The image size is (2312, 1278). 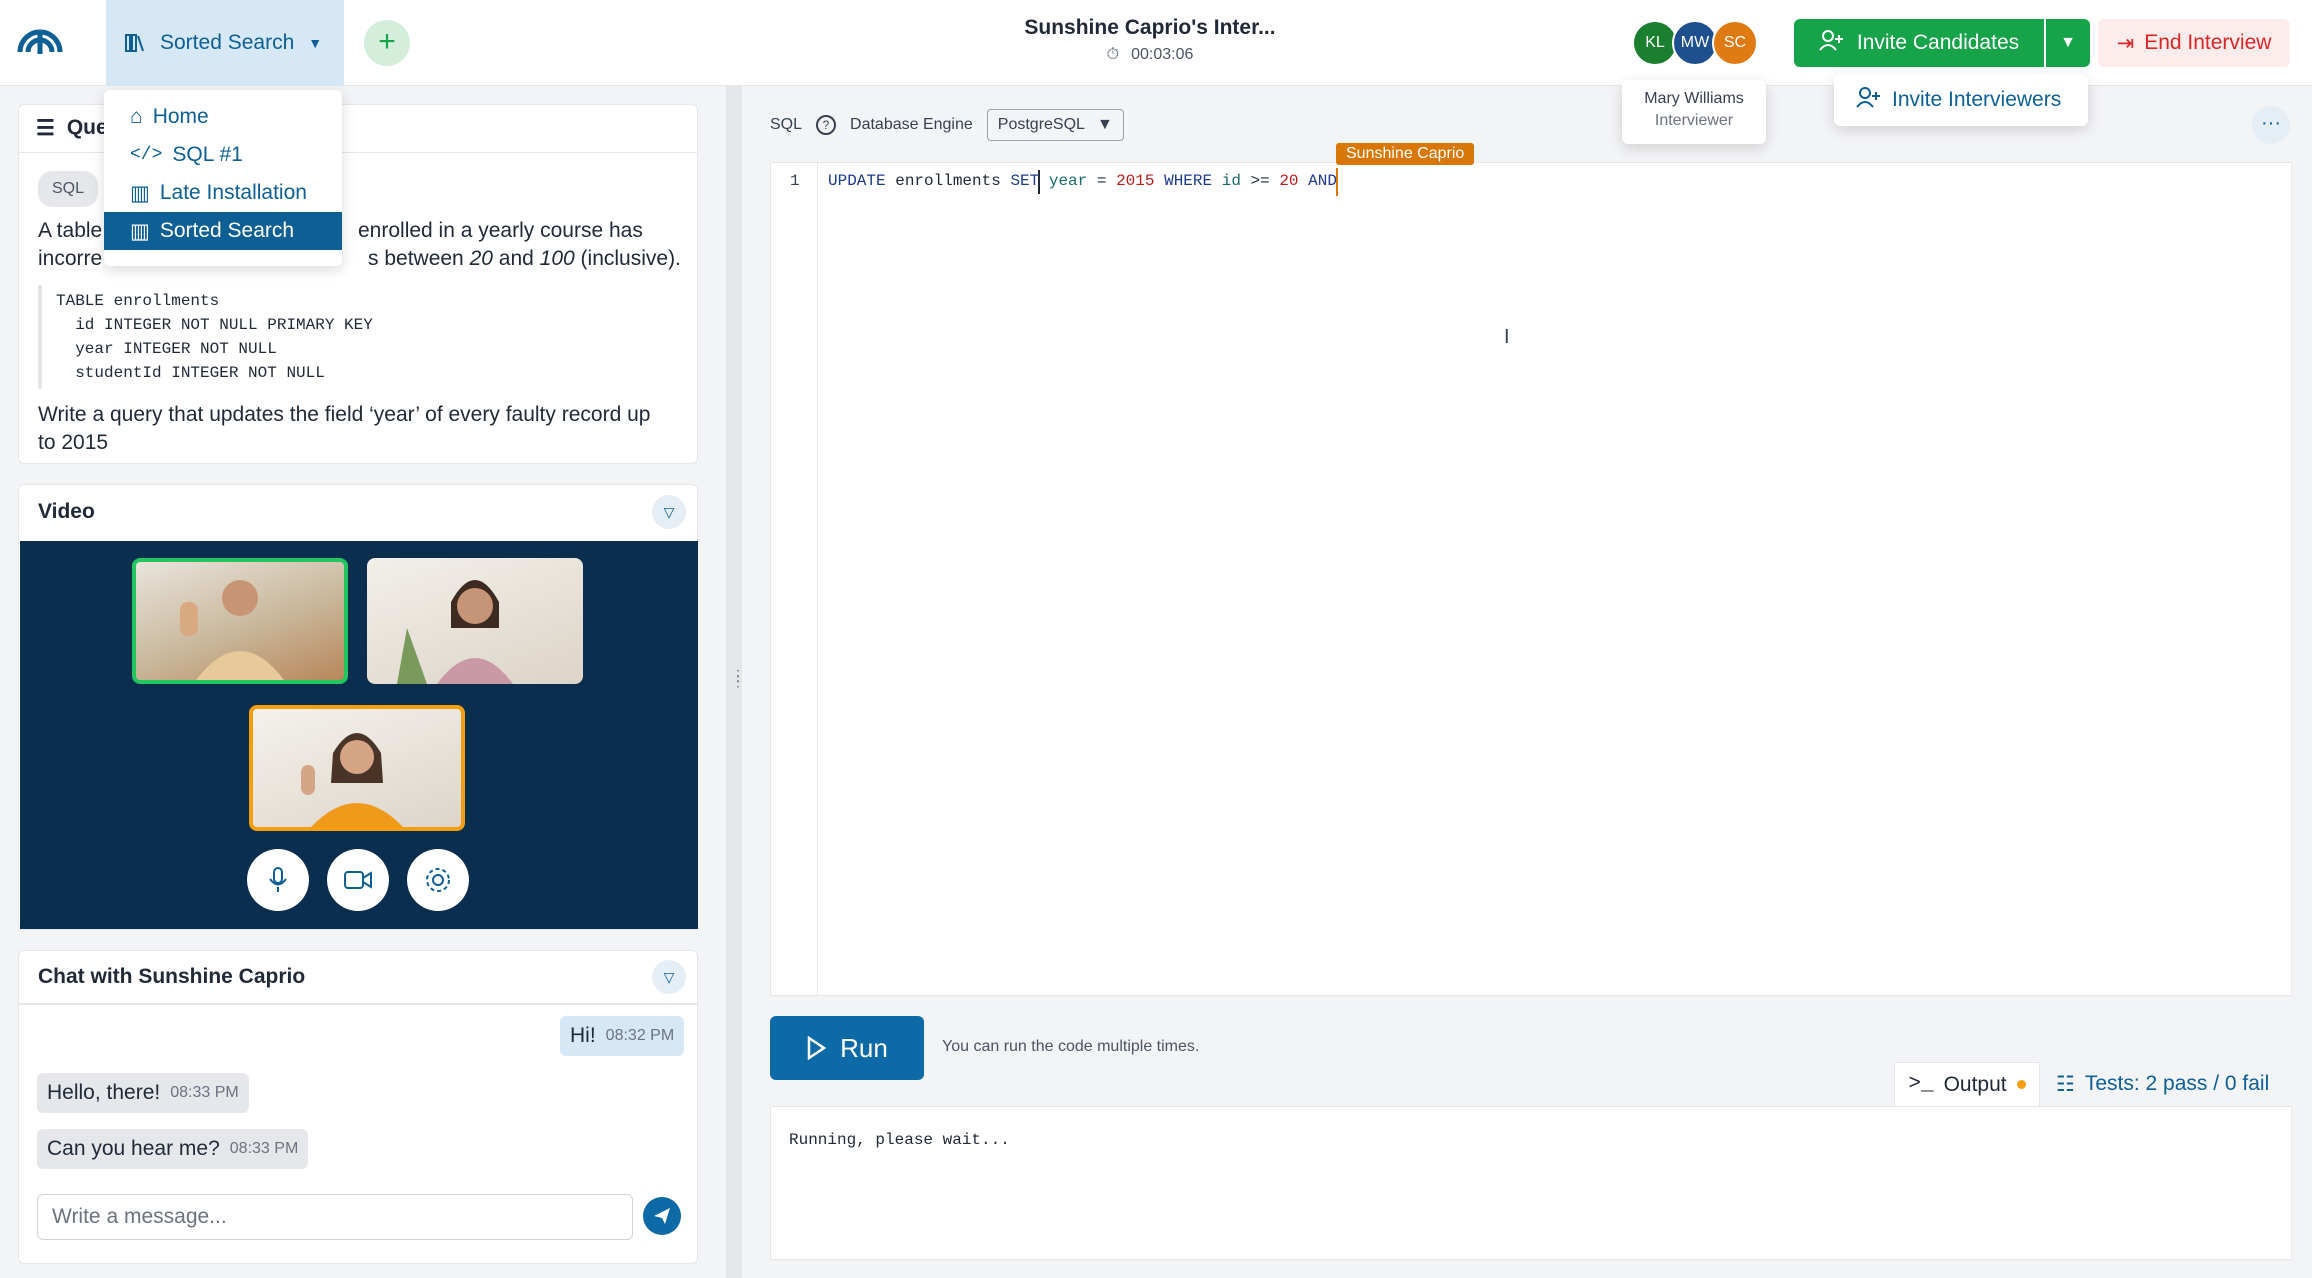 What do you see at coordinates (857, 181) in the screenshot?
I see `code-token: UPDATE` at bounding box center [857, 181].